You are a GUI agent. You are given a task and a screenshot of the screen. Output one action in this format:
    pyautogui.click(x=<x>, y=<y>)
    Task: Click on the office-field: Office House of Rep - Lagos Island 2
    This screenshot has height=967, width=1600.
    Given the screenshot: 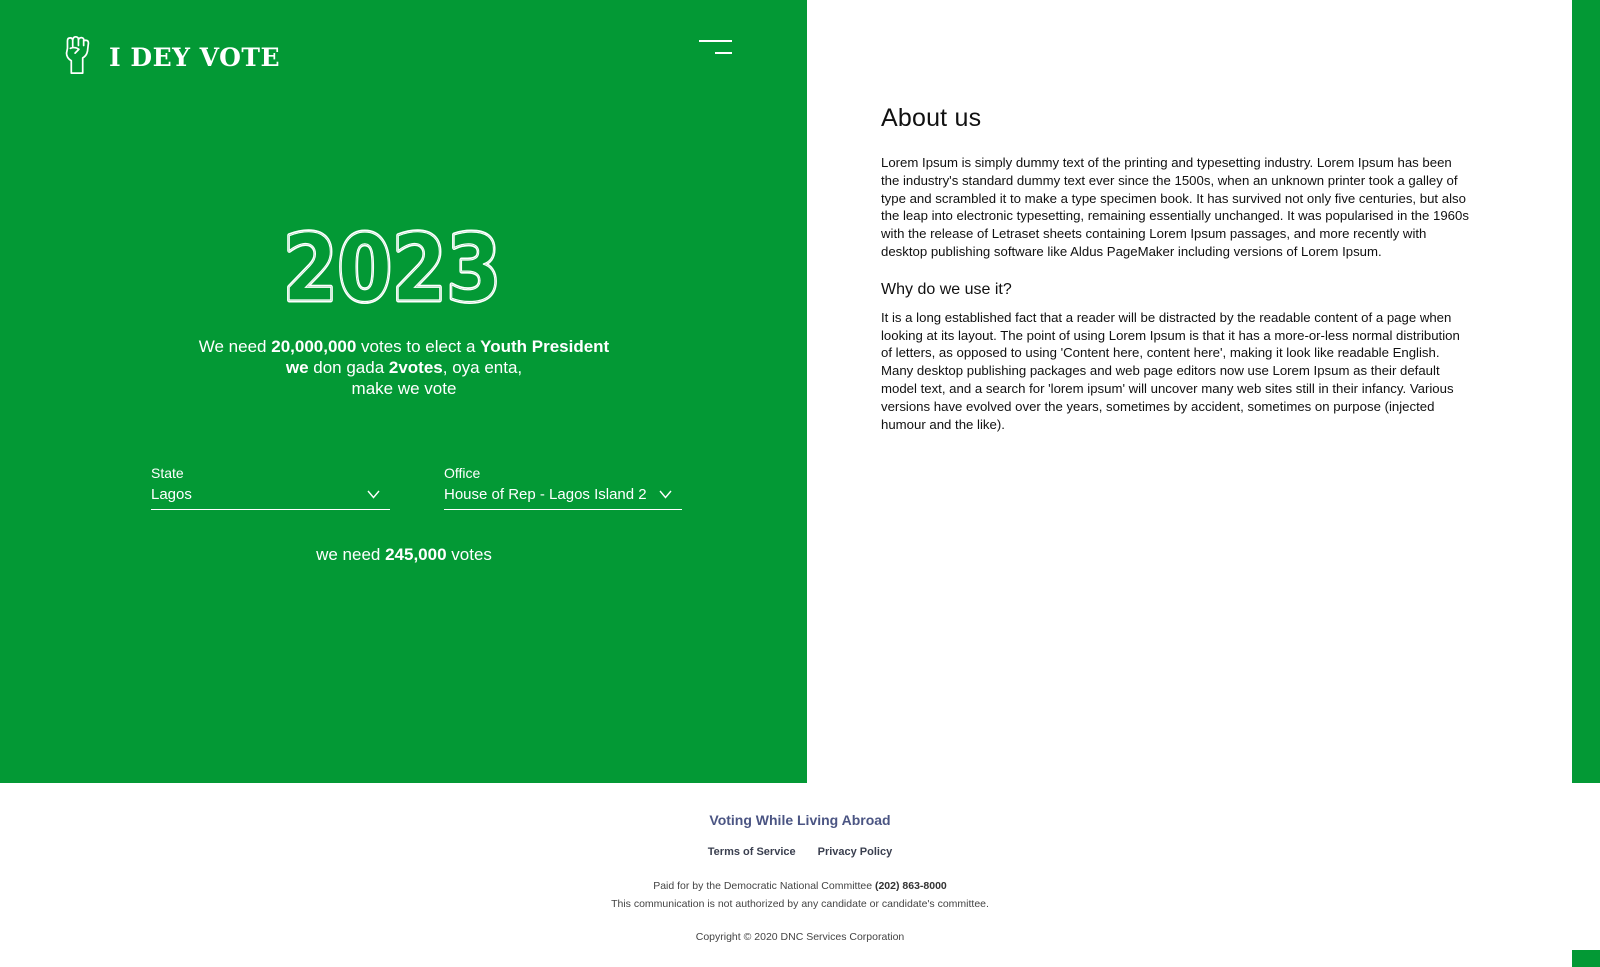 What is the action you would take?
    pyautogui.click(x=563, y=487)
    